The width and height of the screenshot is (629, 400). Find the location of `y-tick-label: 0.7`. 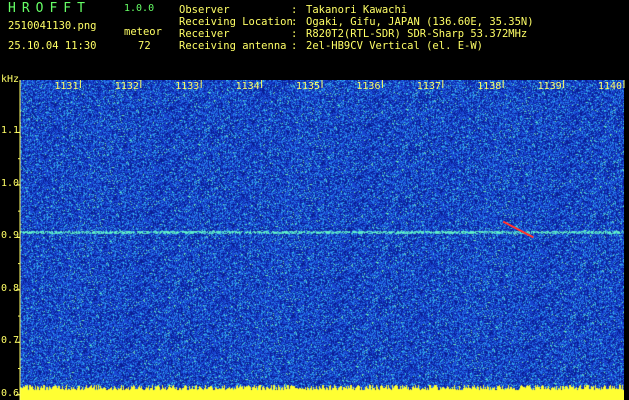

y-tick-label: 0.7 is located at coordinates (10, 341).